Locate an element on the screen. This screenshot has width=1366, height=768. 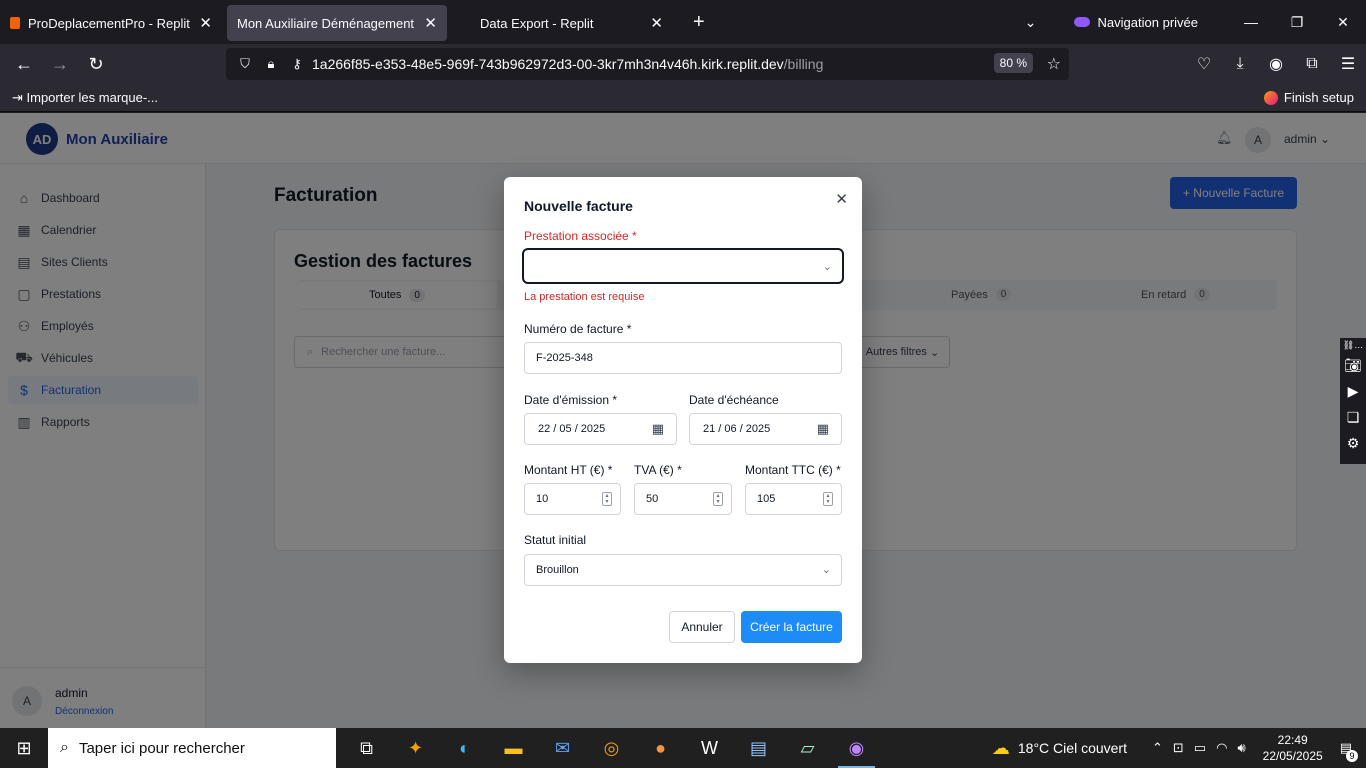
file-explorer-icon: ▬ is located at coordinates (513, 748).